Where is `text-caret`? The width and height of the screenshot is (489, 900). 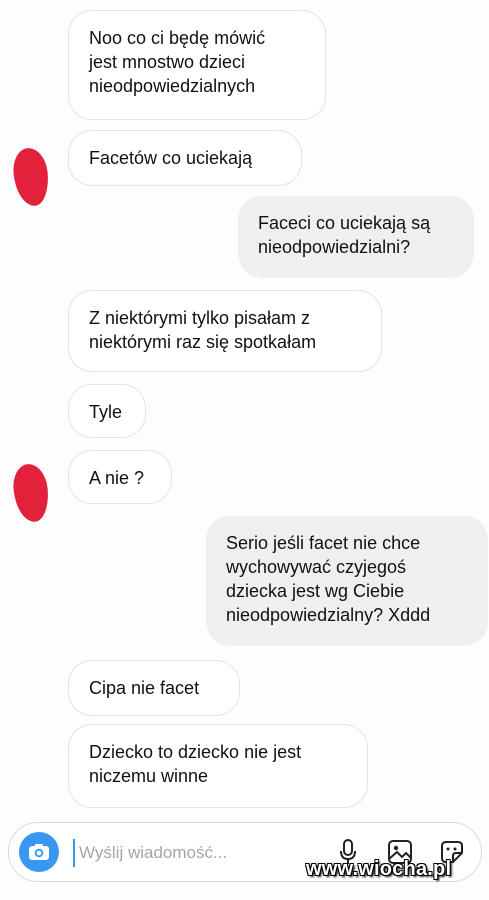
text-caret is located at coordinates (74, 853).